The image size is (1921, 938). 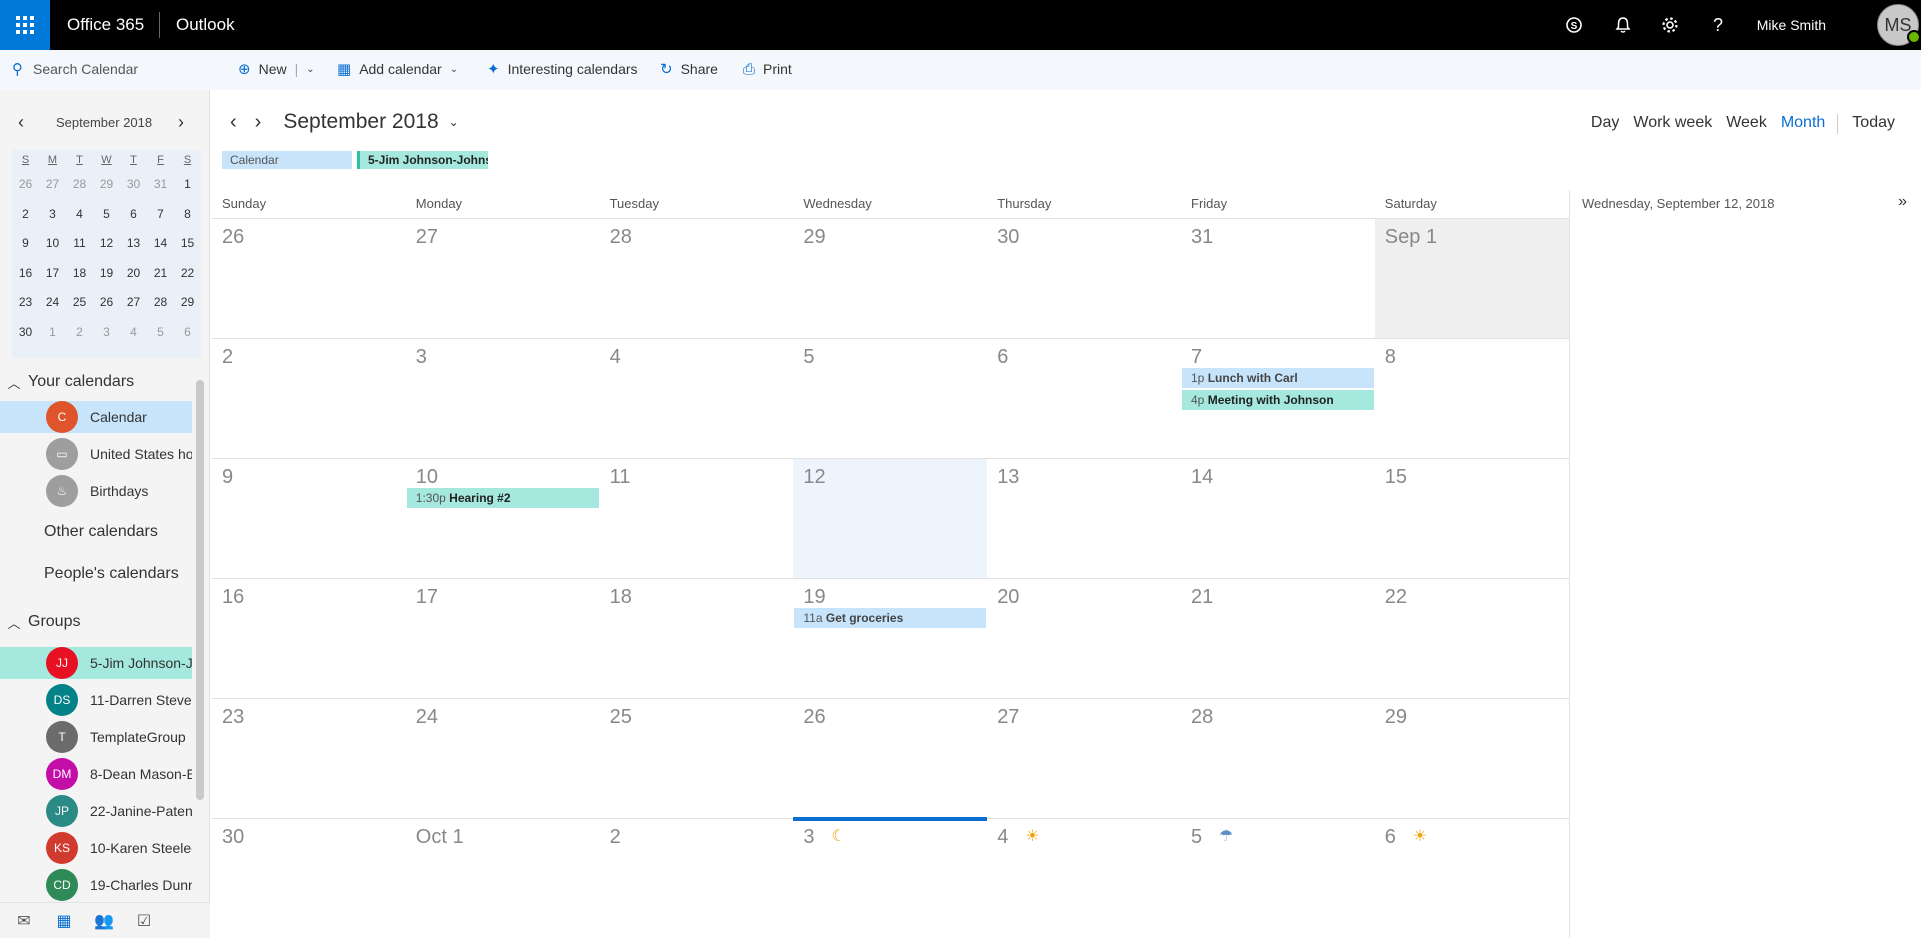 I want to click on calendar-event: 1p Lunch with Carl, so click(x=1278, y=378).